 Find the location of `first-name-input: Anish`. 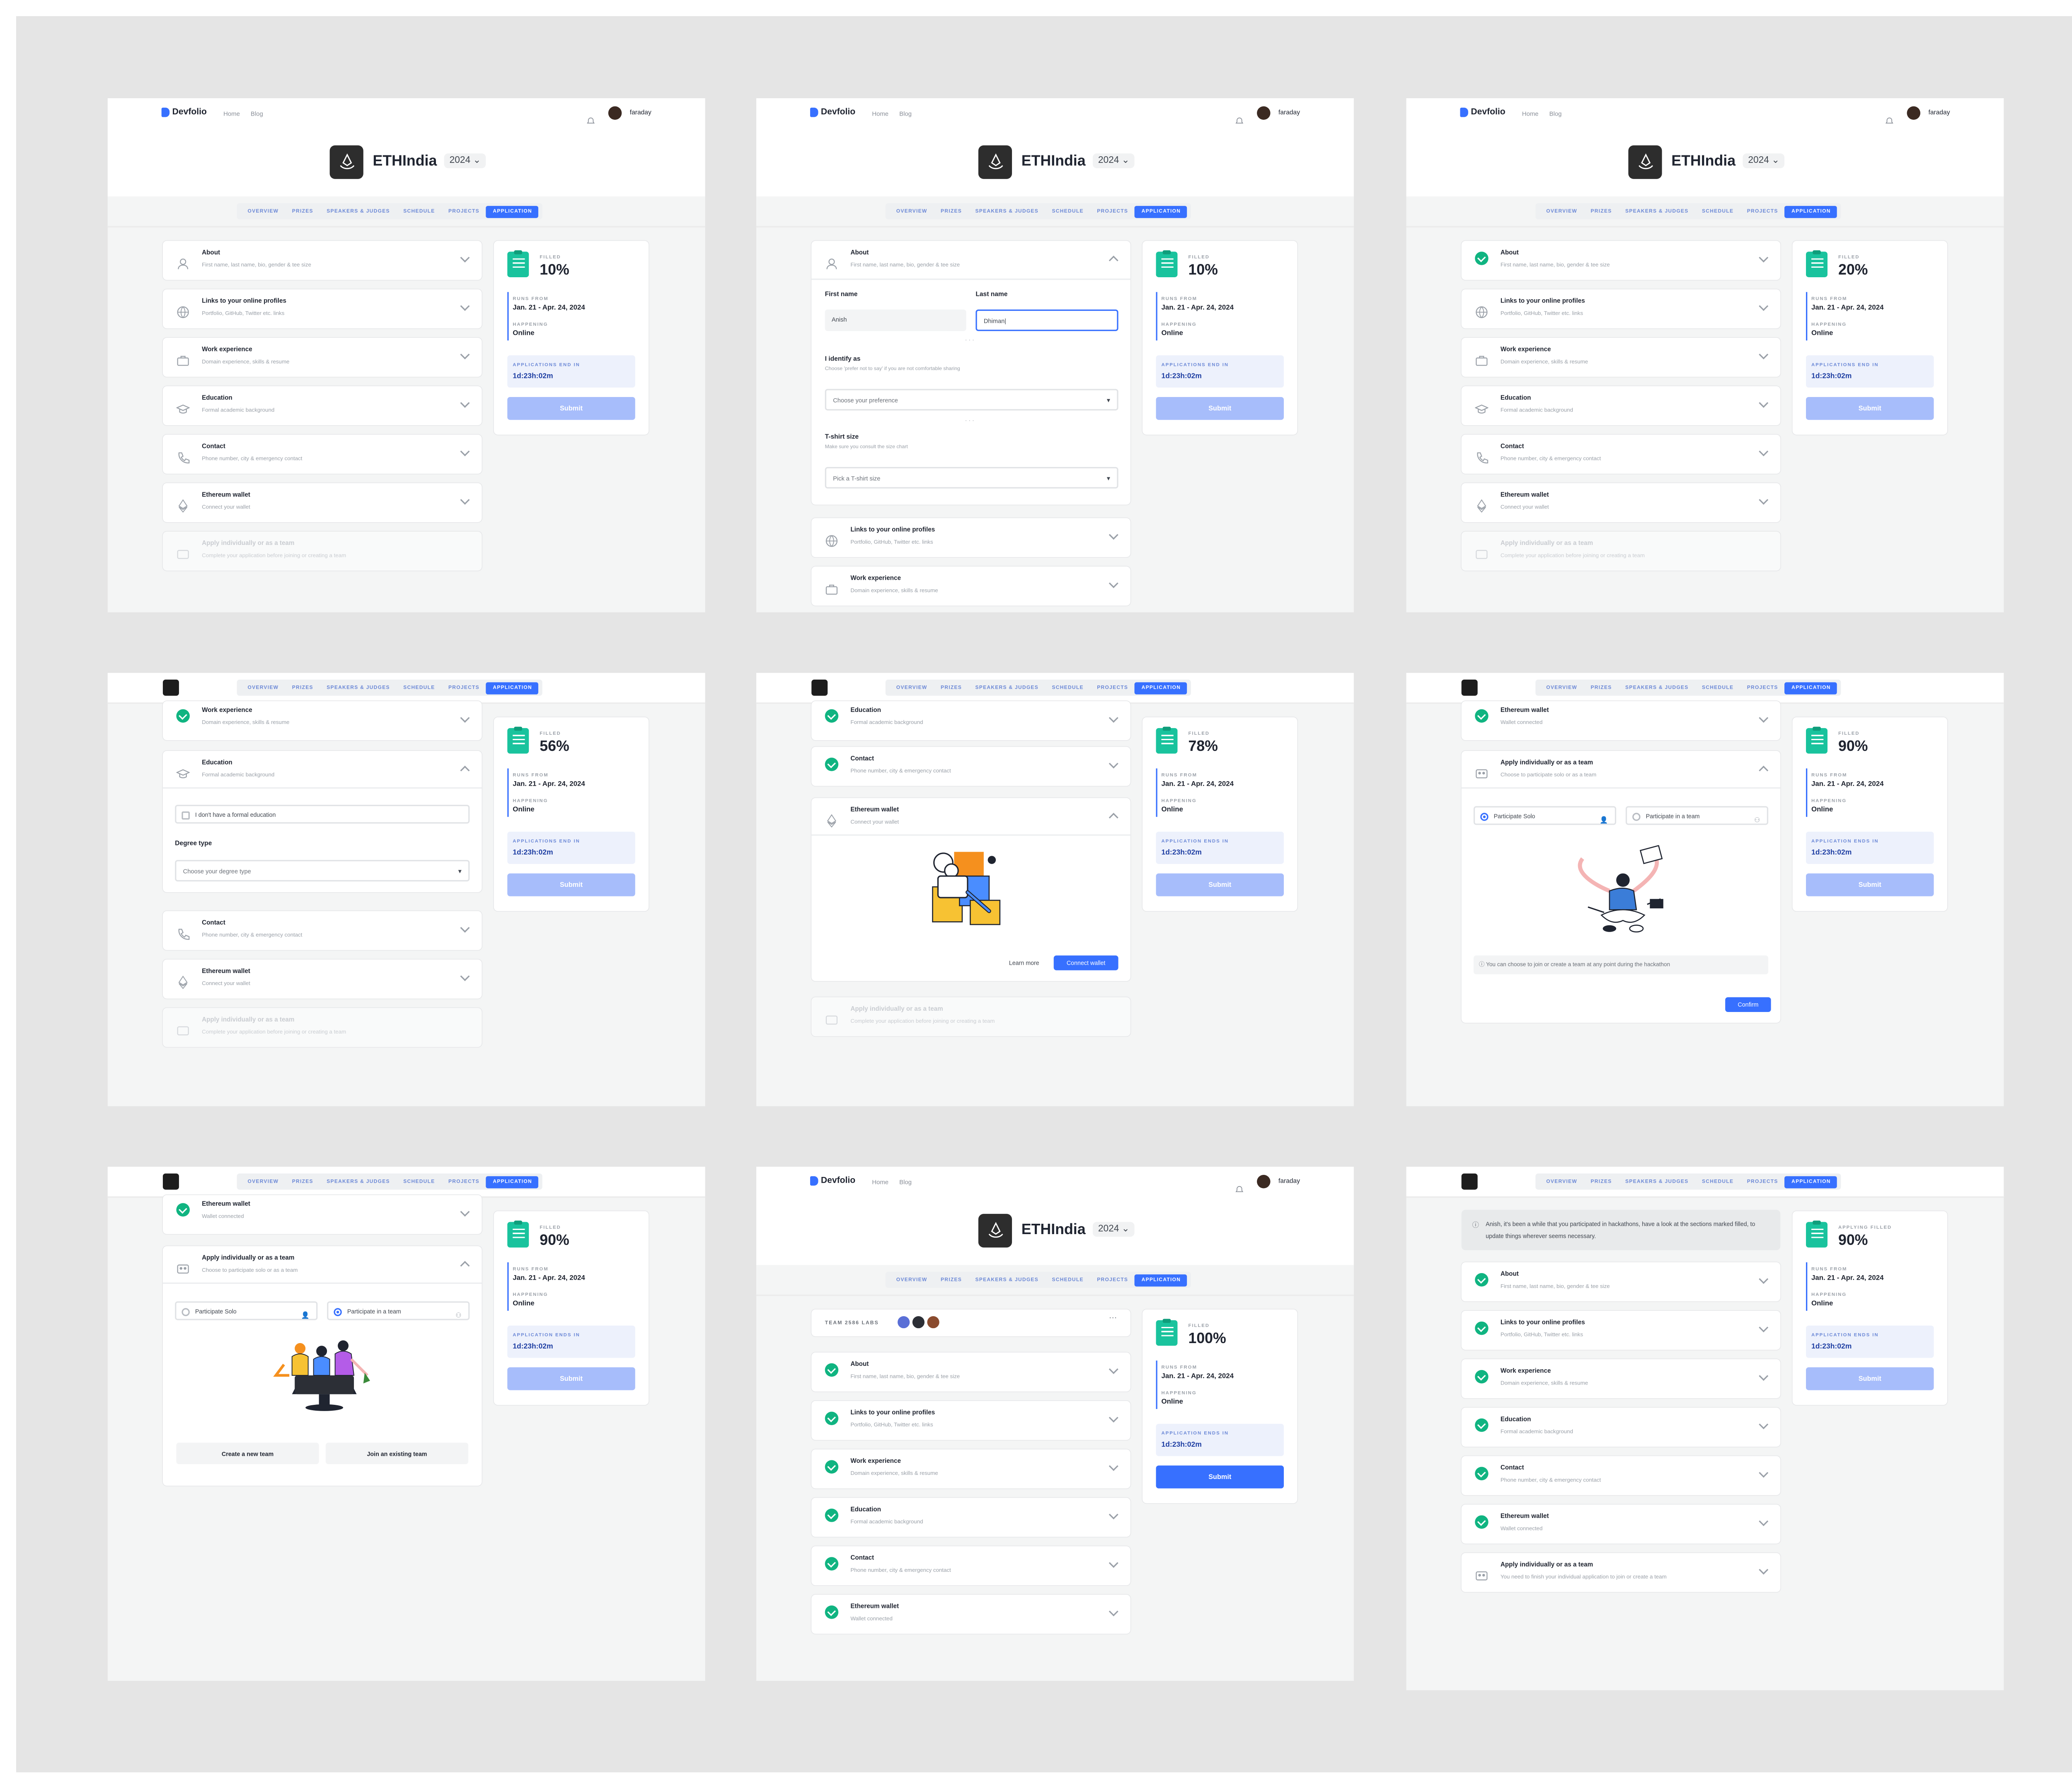

first-name-input: Anish is located at coordinates (895, 320).